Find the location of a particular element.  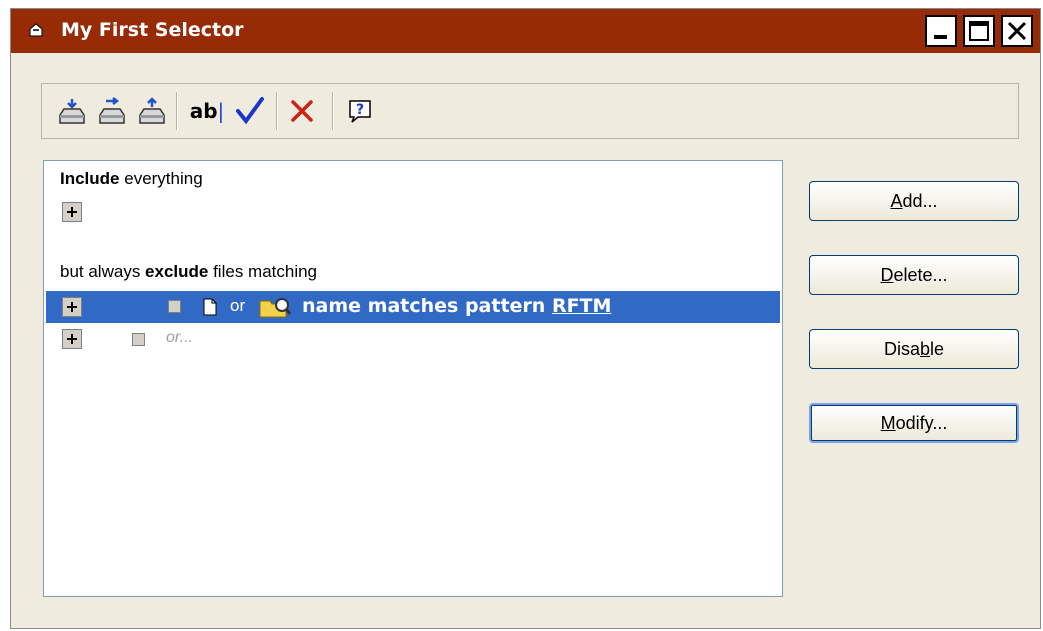

include-keyword: Include is located at coordinates (90, 178).